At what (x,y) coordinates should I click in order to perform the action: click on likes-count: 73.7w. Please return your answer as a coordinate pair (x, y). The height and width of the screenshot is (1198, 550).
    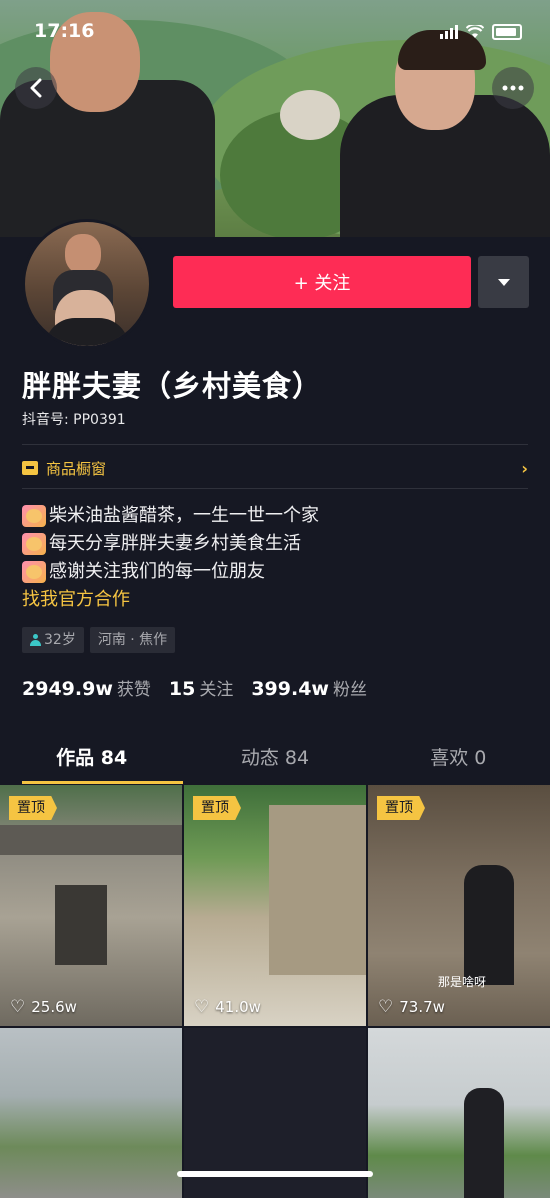
    Looking at the image, I should click on (422, 1007).